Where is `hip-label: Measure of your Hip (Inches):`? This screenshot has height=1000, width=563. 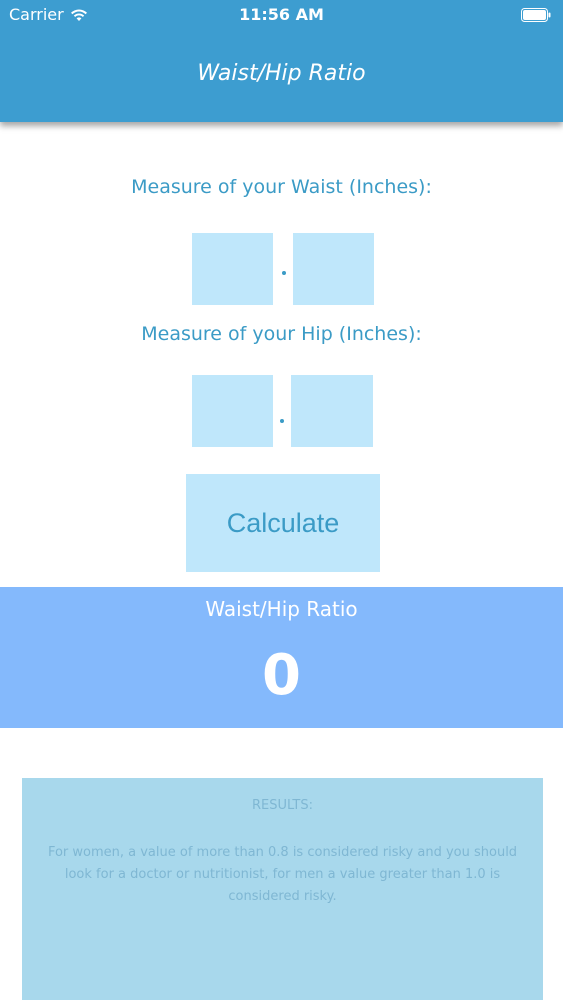
hip-label: Measure of your Hip (Inches): is located at coordinates (281, 334).